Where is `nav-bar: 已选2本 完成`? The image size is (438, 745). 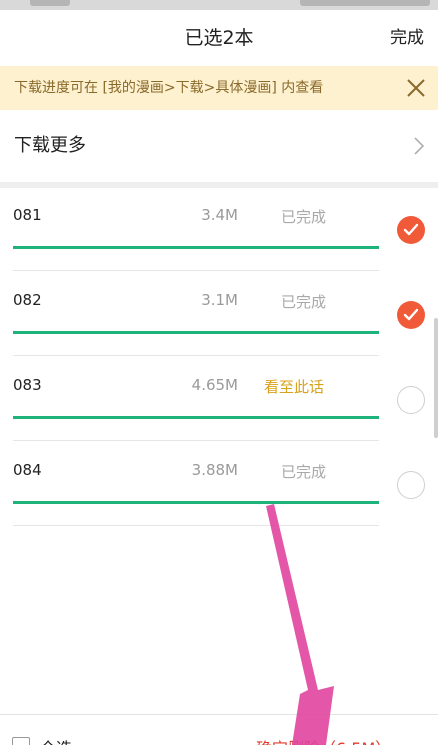 nav-bar: 已选2本 完成 is located at coordinates (219, 38).